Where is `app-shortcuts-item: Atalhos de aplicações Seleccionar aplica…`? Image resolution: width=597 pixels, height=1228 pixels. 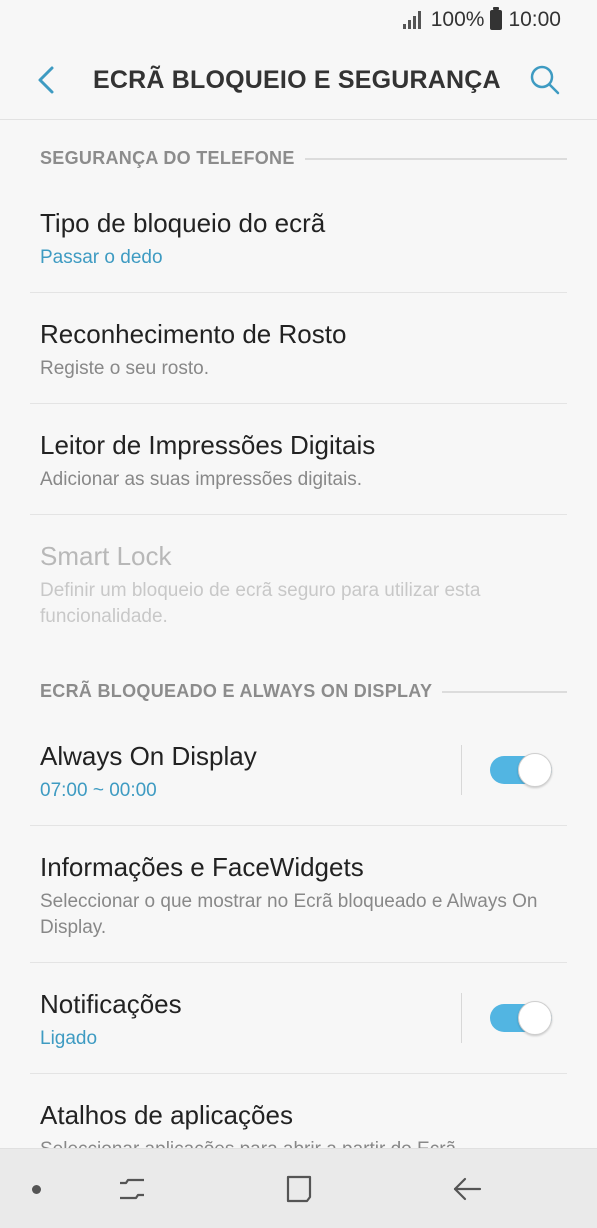
app-shortcuts-item: Atalhos de aplicações Seleccionar aplica… is located at coordinates (298, 1116).